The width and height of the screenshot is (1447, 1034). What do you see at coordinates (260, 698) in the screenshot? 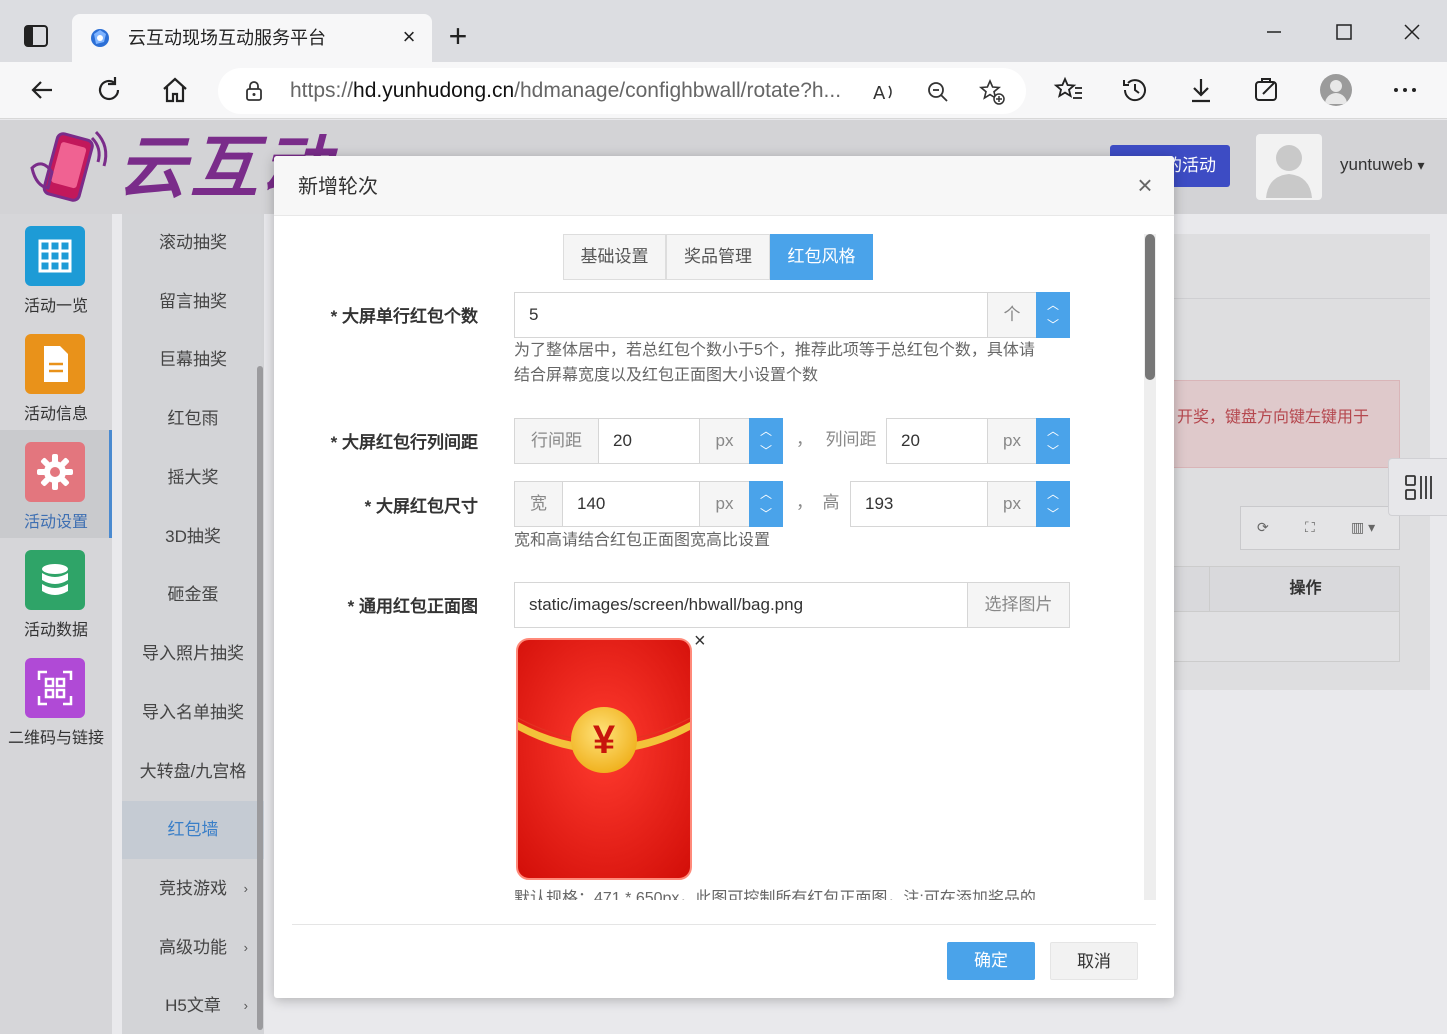
I see `subnav-scrollbar` at bounding box center [260, 698].